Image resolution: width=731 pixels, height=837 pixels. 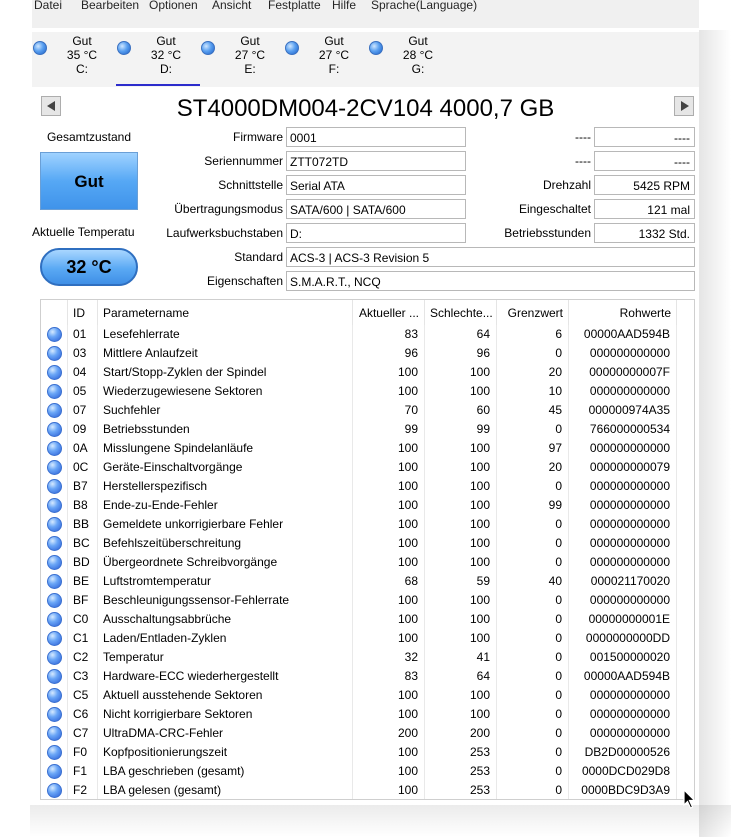 What do you see at coordinates (623, 581) in the screenshot?
I see `cell-raw: 000021170020` at bounding box center [623, 581].